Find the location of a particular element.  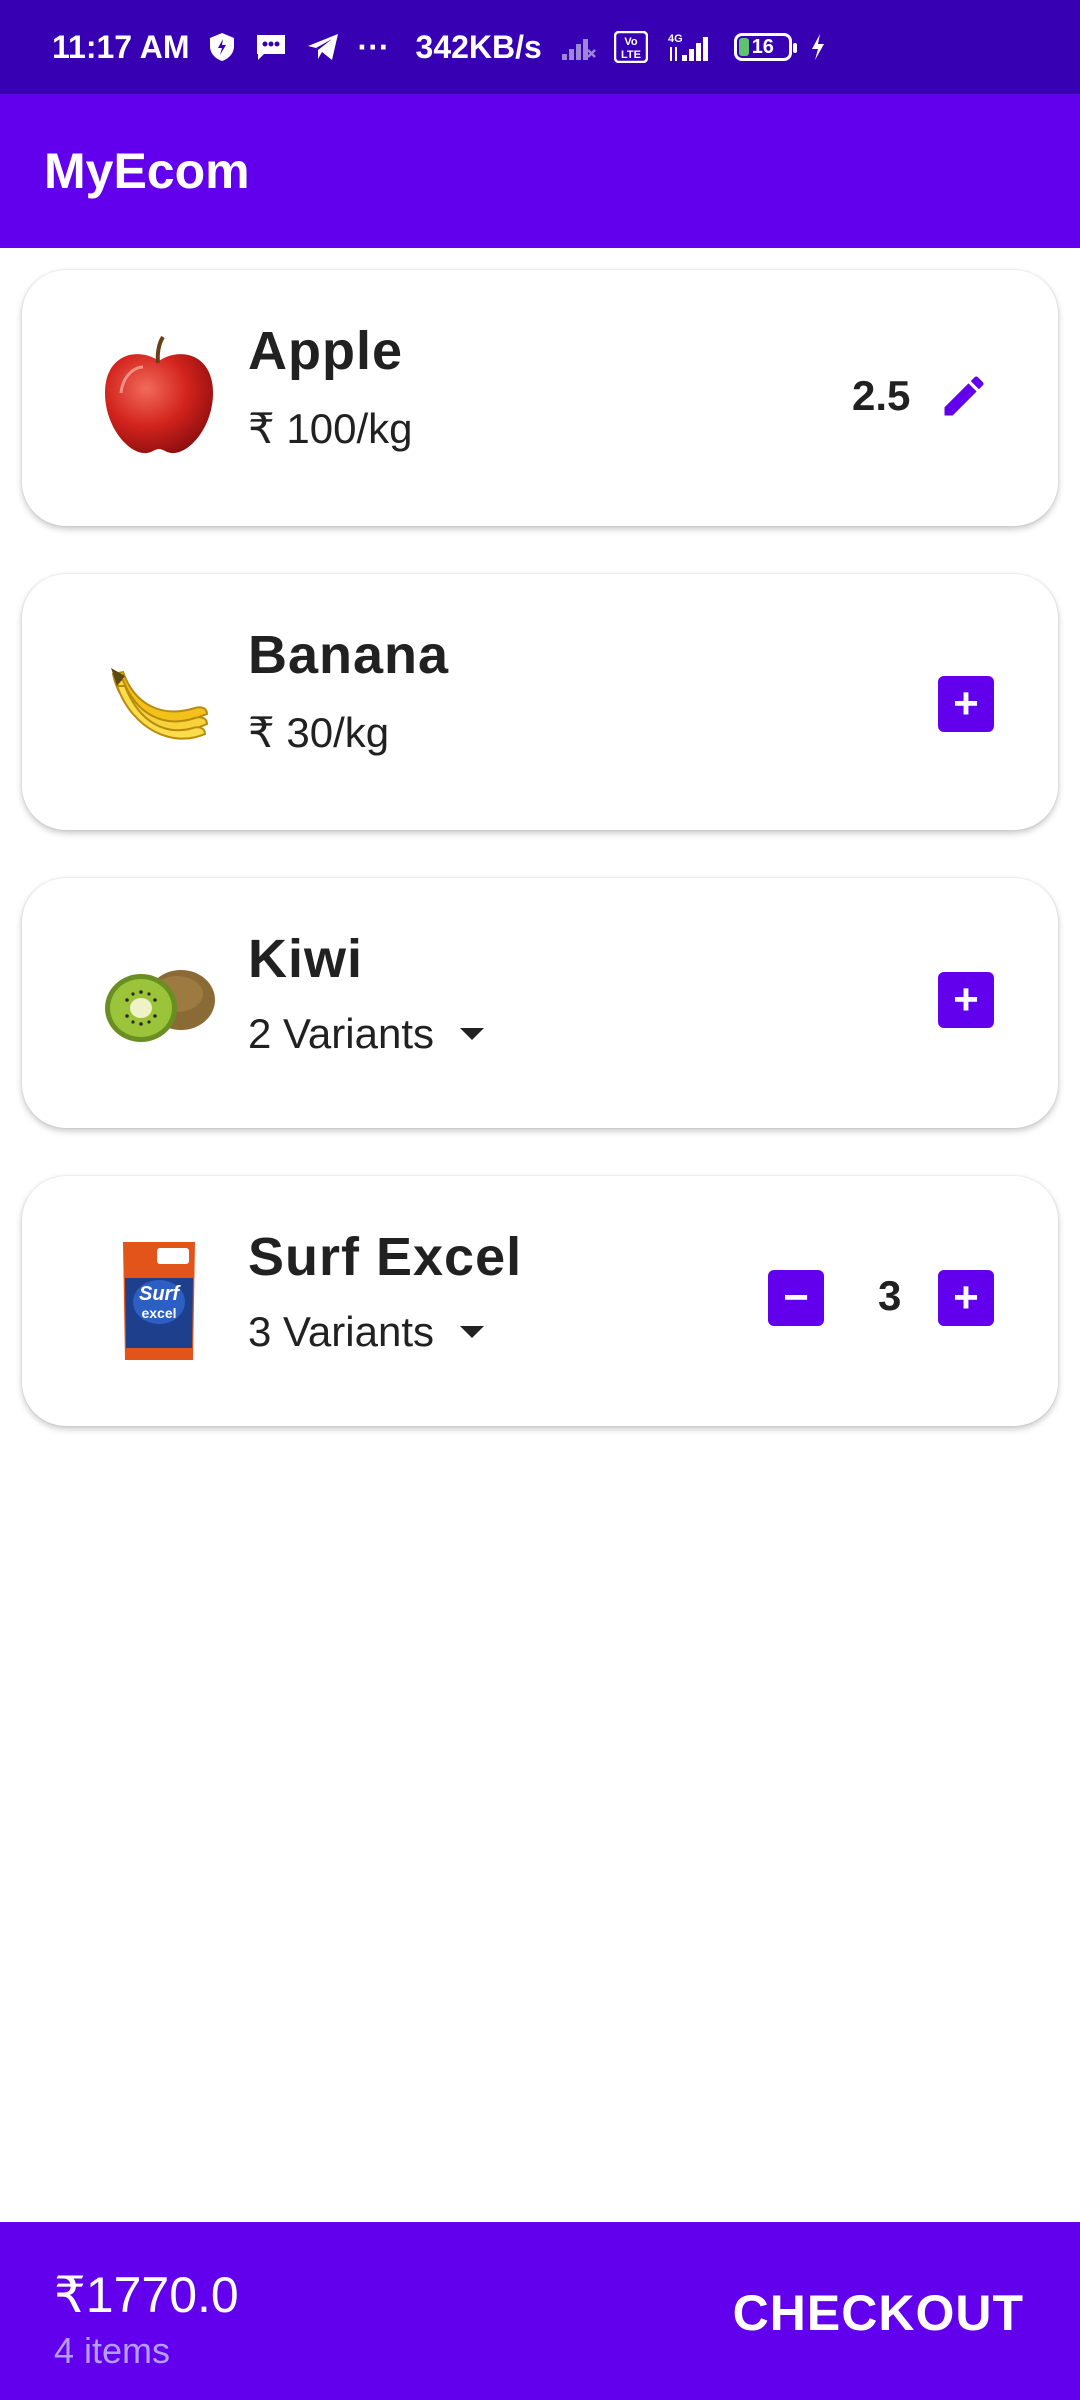

product-price: ₹ 100/kg is located at coordinates (330, 428).